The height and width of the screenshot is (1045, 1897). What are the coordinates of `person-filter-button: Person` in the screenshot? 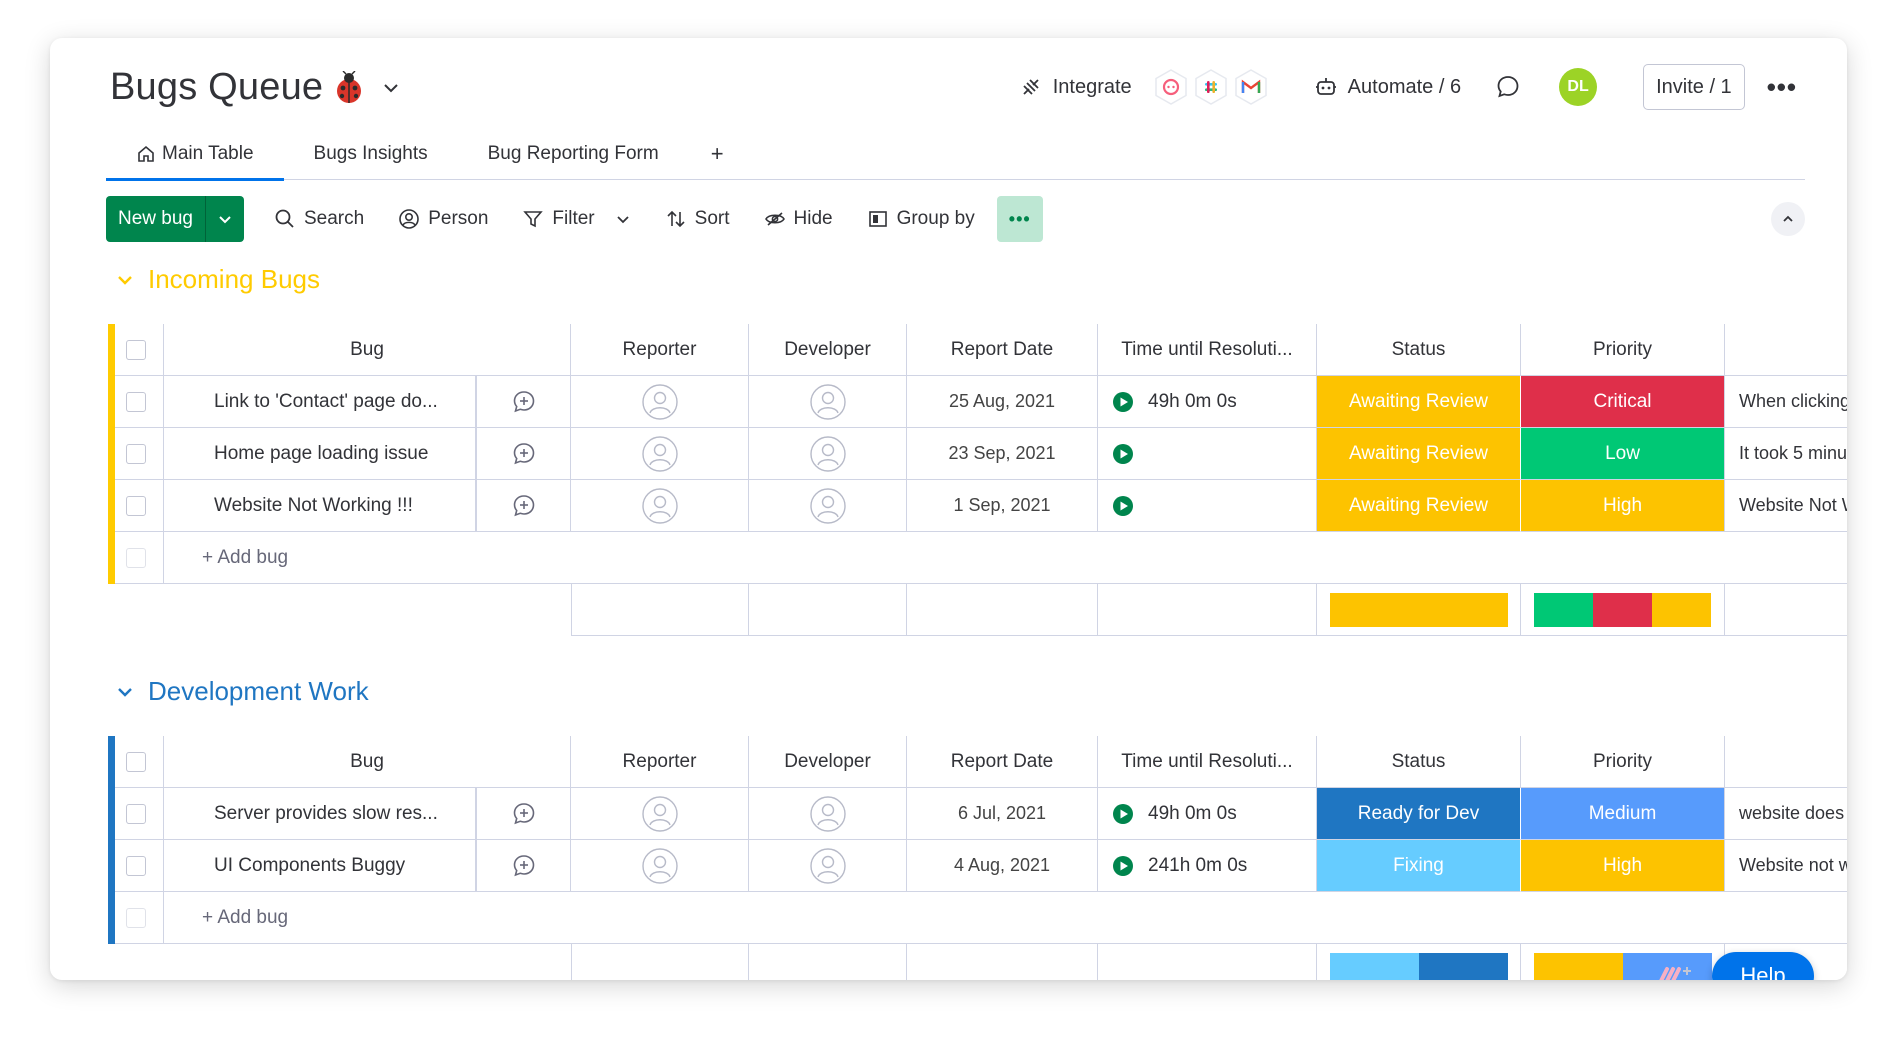 It's located at (443, 219).